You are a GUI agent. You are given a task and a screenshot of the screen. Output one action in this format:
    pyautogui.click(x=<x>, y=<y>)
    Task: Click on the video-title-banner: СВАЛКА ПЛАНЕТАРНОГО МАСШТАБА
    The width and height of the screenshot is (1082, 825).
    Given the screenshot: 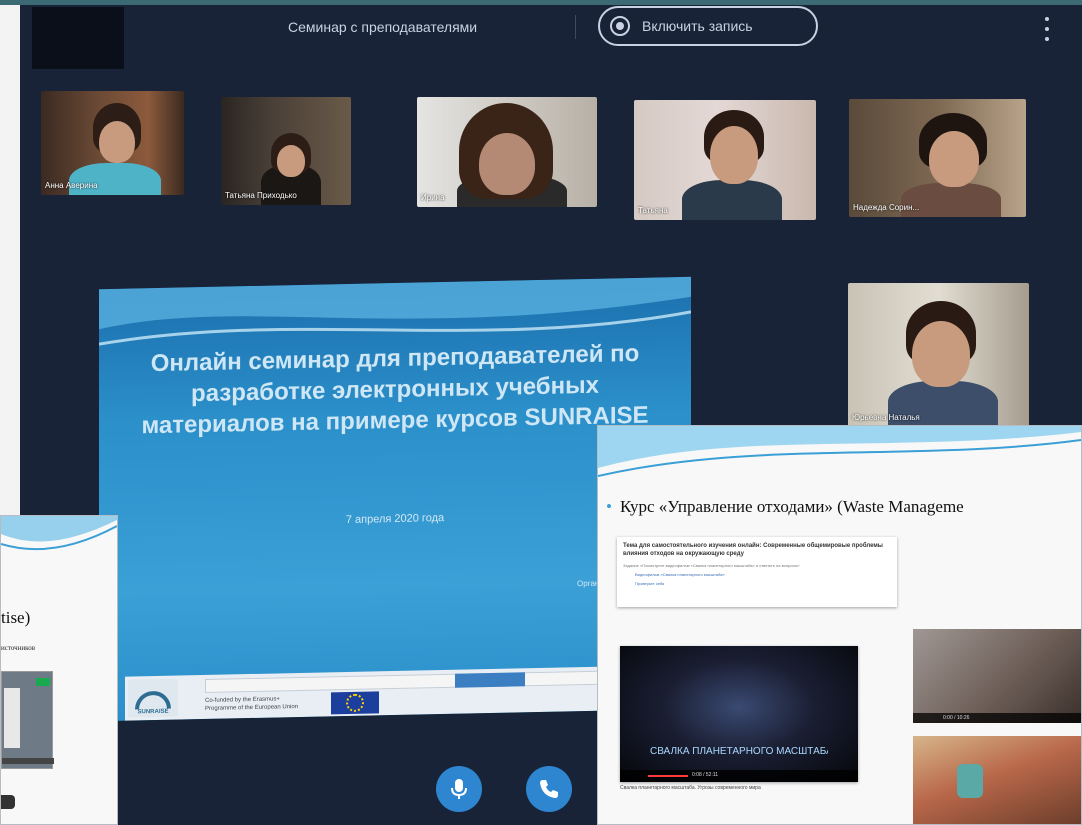 What is the action you would take?
    pyautogui.click(x=739, y=751)
    